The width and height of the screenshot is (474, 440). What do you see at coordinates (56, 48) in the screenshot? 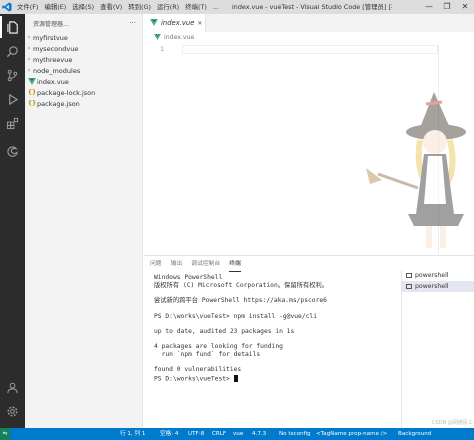
I see `tree-item-label: mysecondvue` at bounding box center [56, 48].